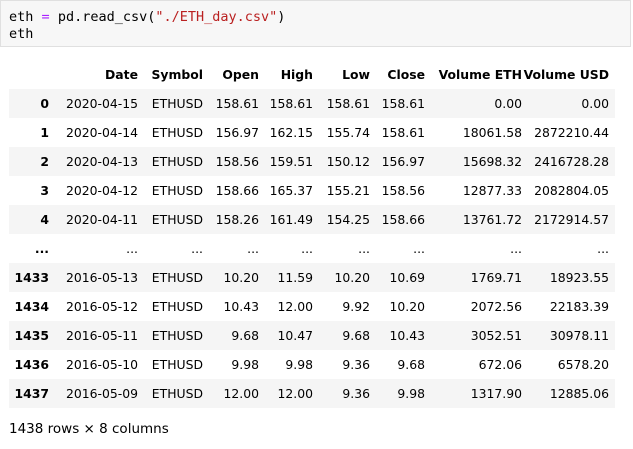 The height and width of the screenshot is (449, 633). Describe the element at coordinates (101, 103) in the screenshot. I see `table-cell: 2020-04-15` at that location.